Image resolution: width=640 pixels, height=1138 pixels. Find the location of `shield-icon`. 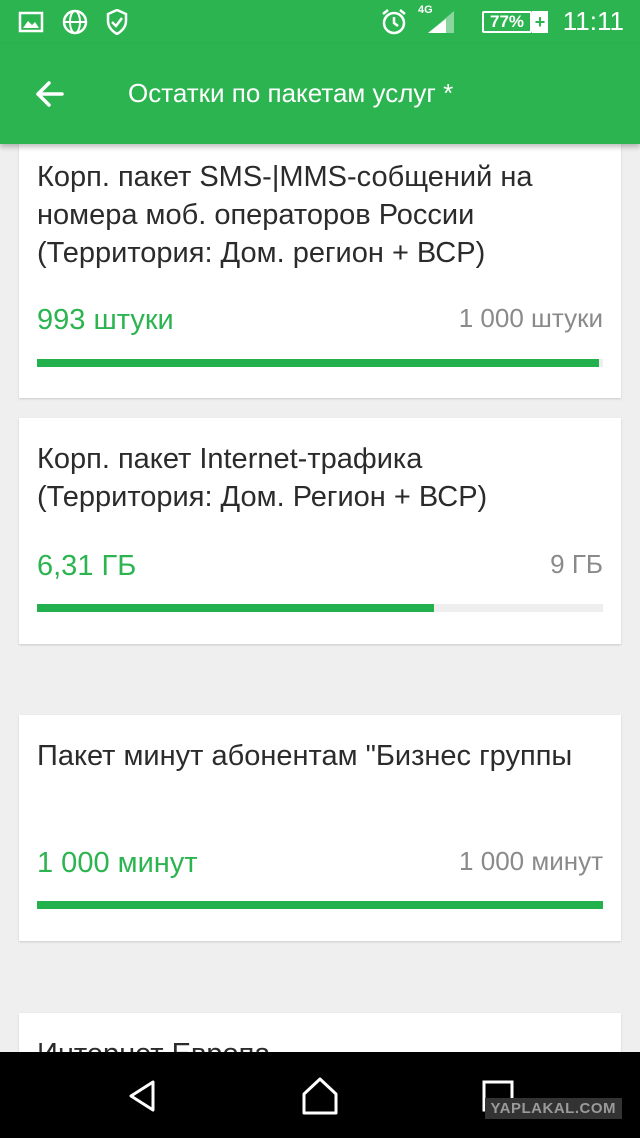

shield-icon is located at coordinates (117, 22).